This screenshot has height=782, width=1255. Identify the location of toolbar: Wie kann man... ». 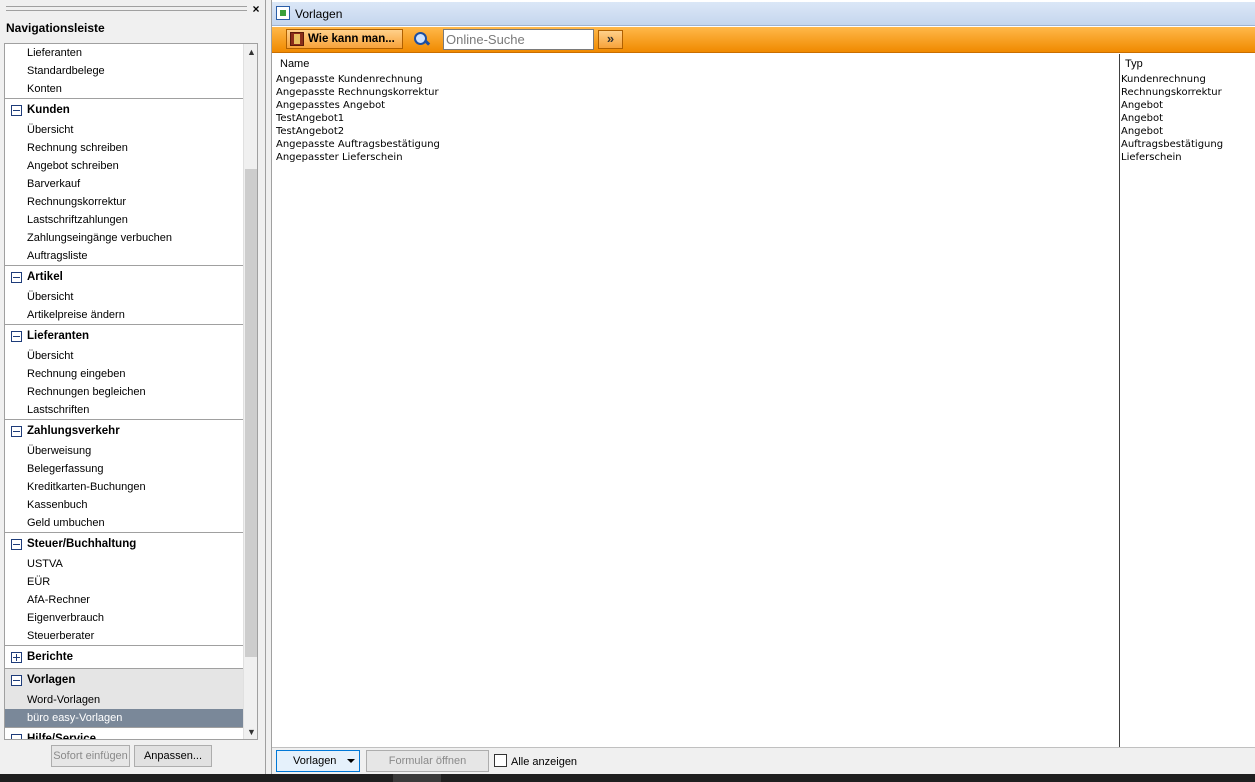
(763, 40).